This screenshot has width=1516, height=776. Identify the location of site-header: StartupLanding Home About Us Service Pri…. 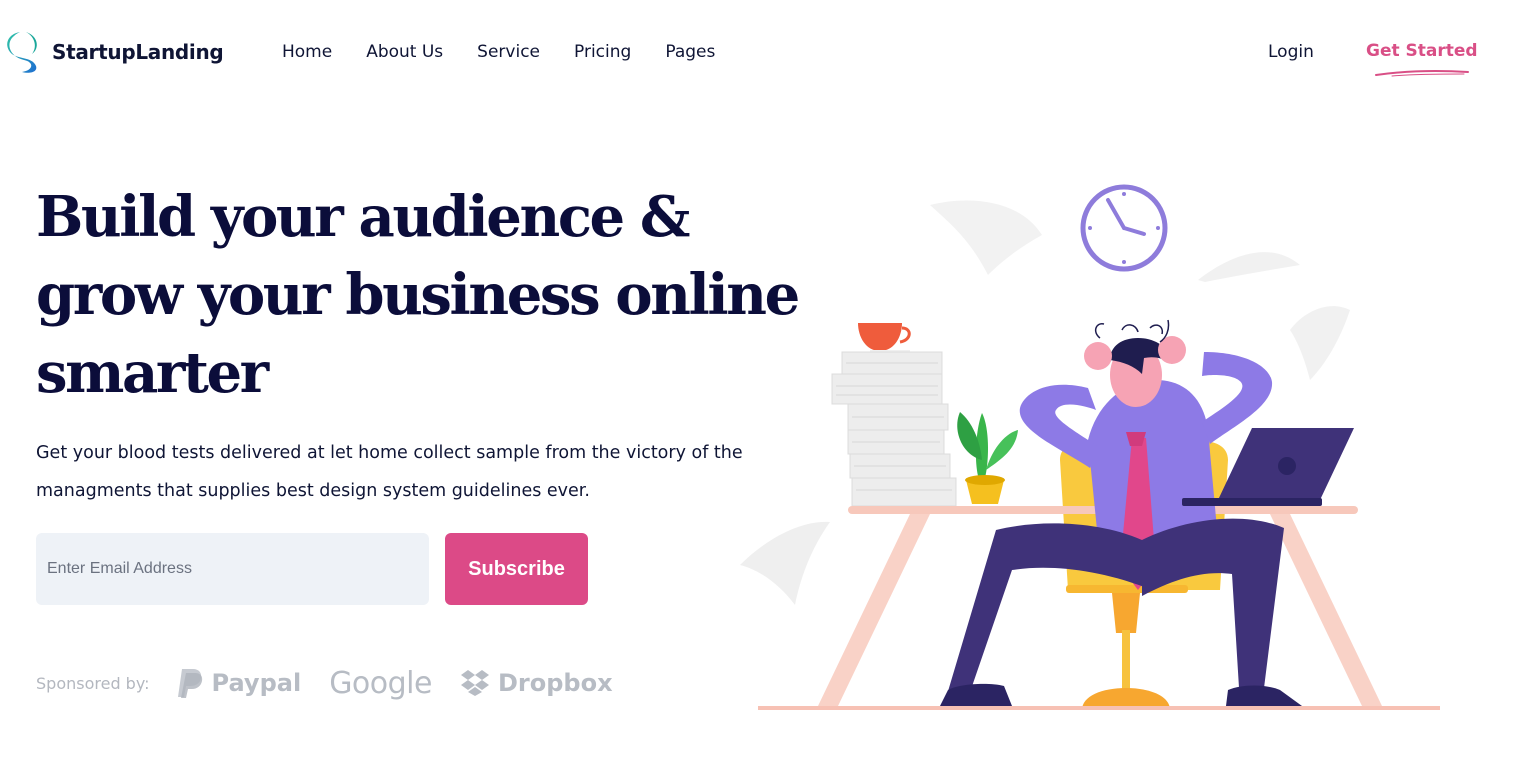
(758, 53).